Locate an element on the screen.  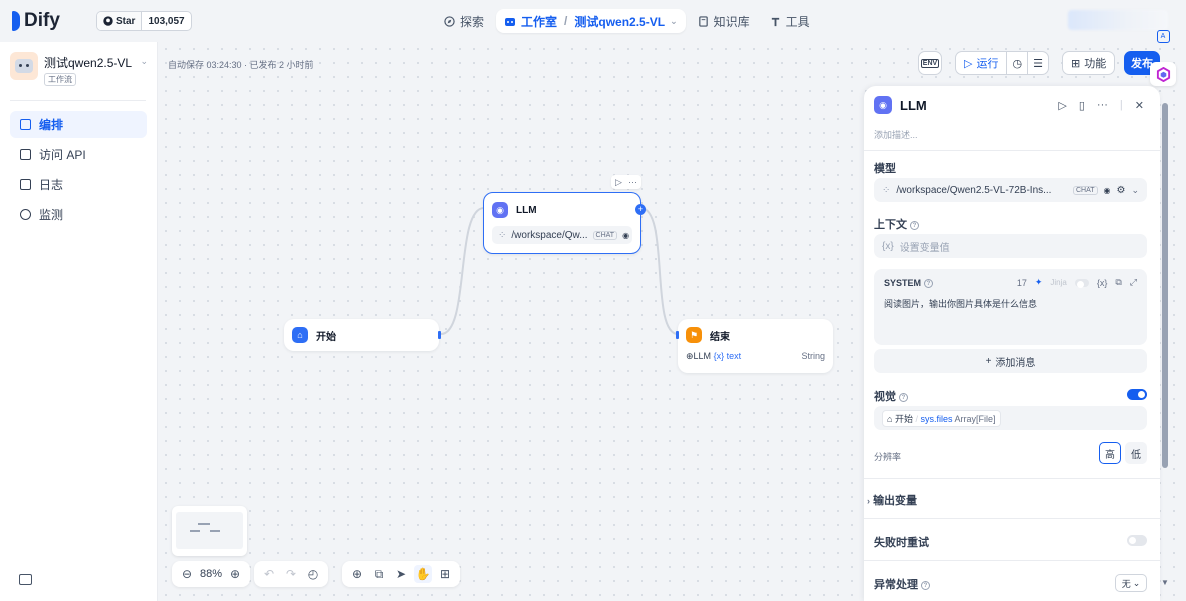
system-label-wrap: SYSTEM? is located at coordinates (909, 283).